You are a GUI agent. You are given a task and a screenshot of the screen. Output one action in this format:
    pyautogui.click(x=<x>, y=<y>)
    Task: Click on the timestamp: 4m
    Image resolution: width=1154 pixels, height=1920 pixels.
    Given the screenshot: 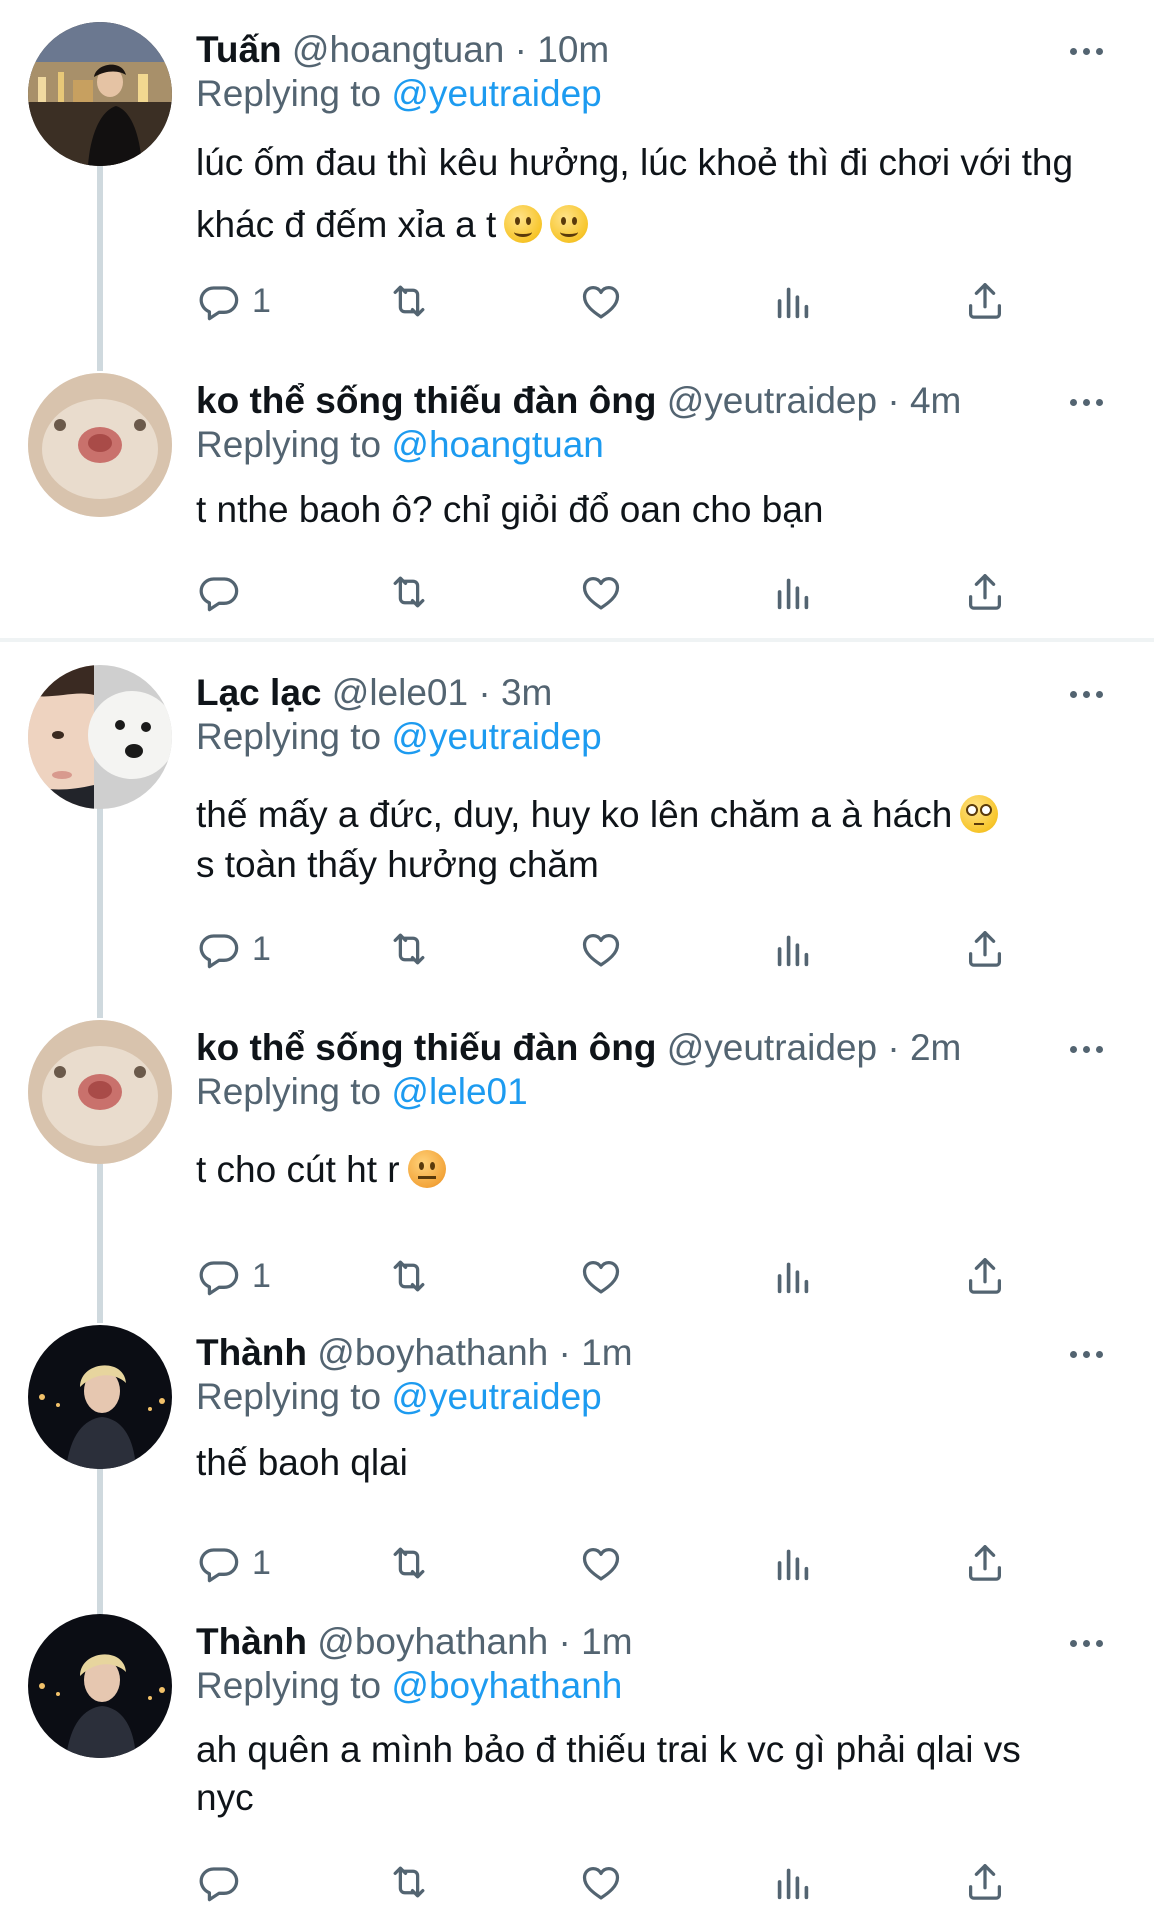 What is the action you would take?
    pyautogui.click(x=935, y=400)
    